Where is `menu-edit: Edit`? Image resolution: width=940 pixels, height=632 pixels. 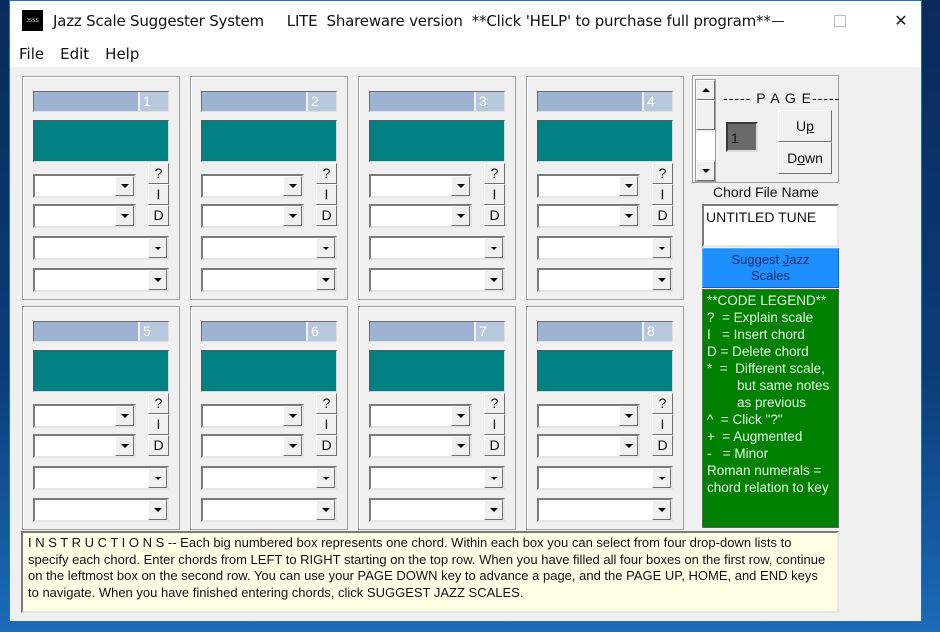 menu-edit: Edit is located at coordinates (74, 54).